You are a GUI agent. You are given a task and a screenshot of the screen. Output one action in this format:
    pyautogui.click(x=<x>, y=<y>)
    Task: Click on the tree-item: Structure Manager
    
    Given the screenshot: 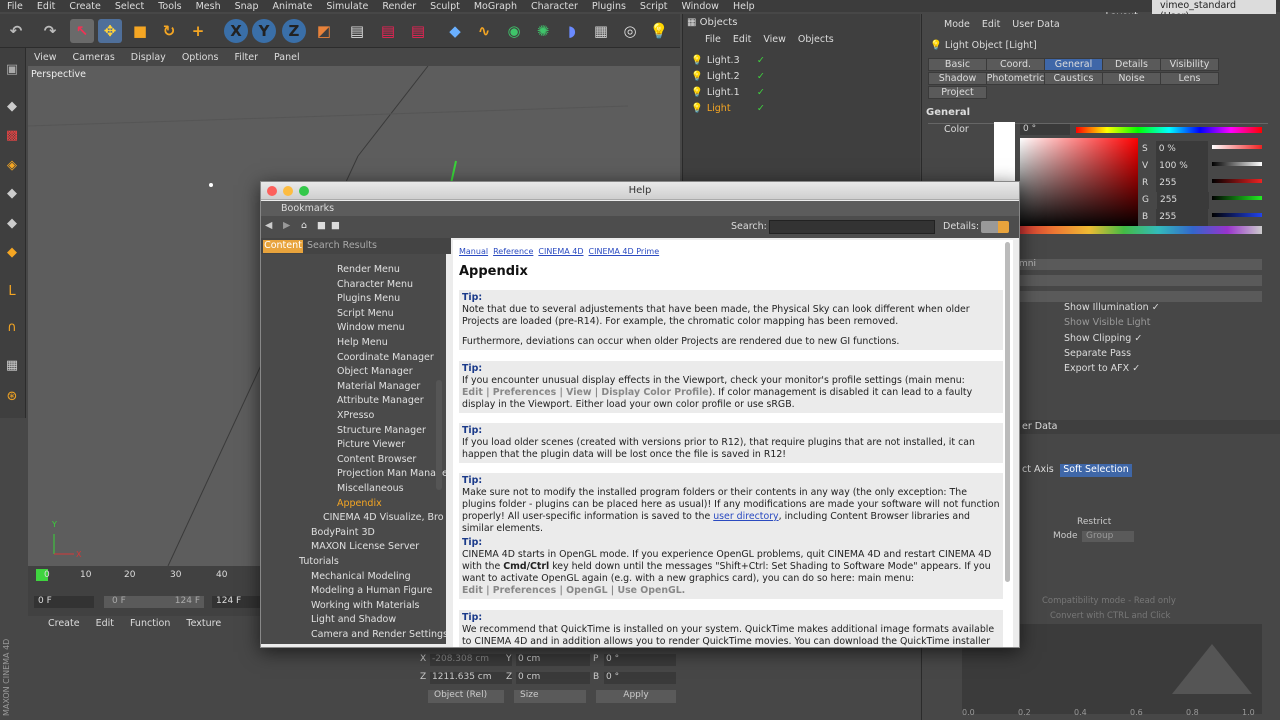 What is the action you would take?
    pyautogui.click(x=381, y=431)
    